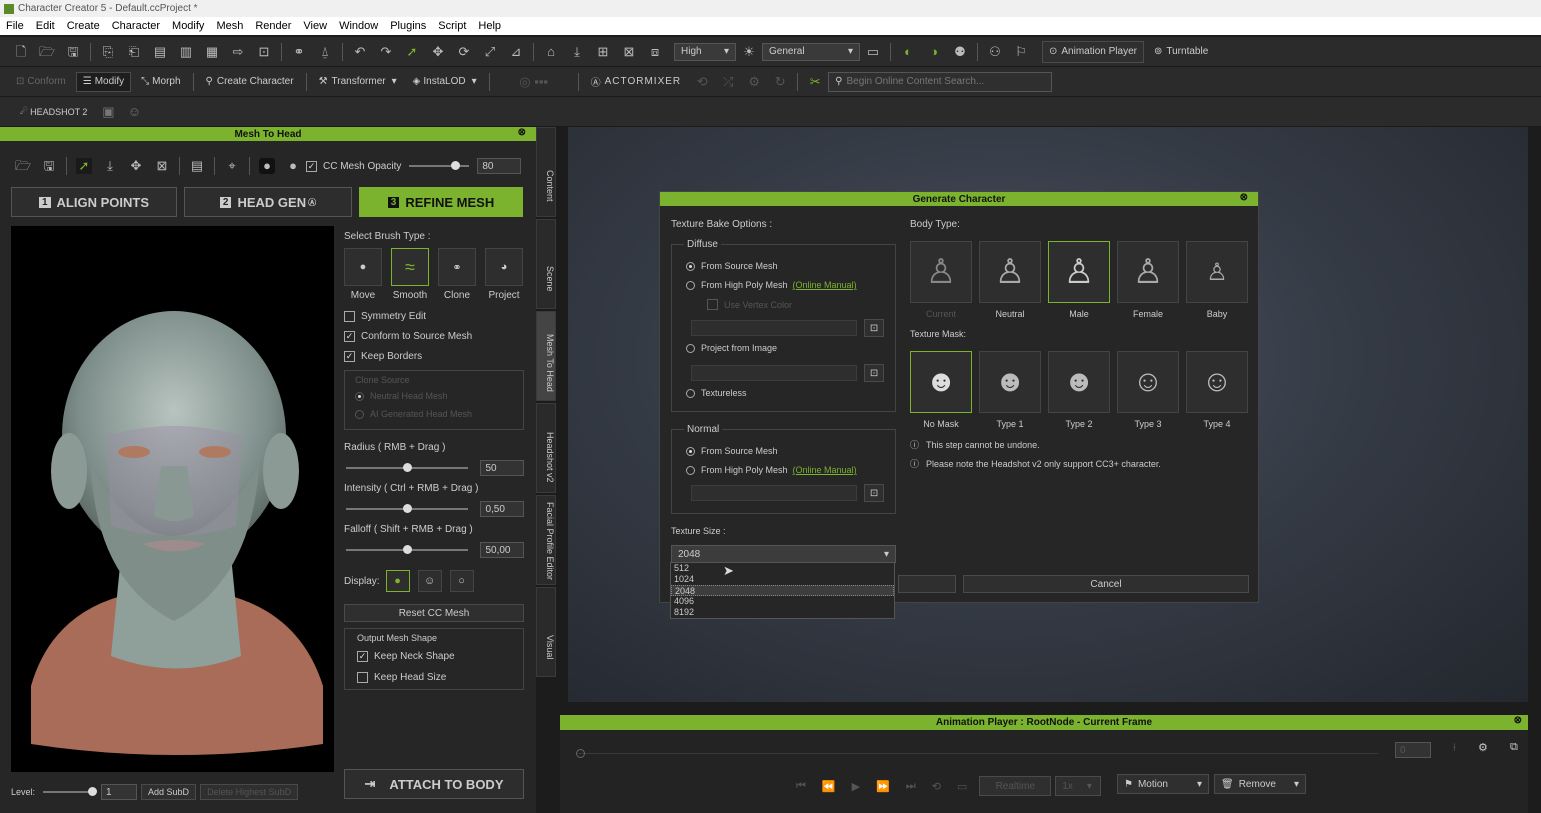 This screenshot has height=813, width=1541. Describe the element at coordinates (110, 166) in the screenshot. I see `move-icon: ⤓` at that location.